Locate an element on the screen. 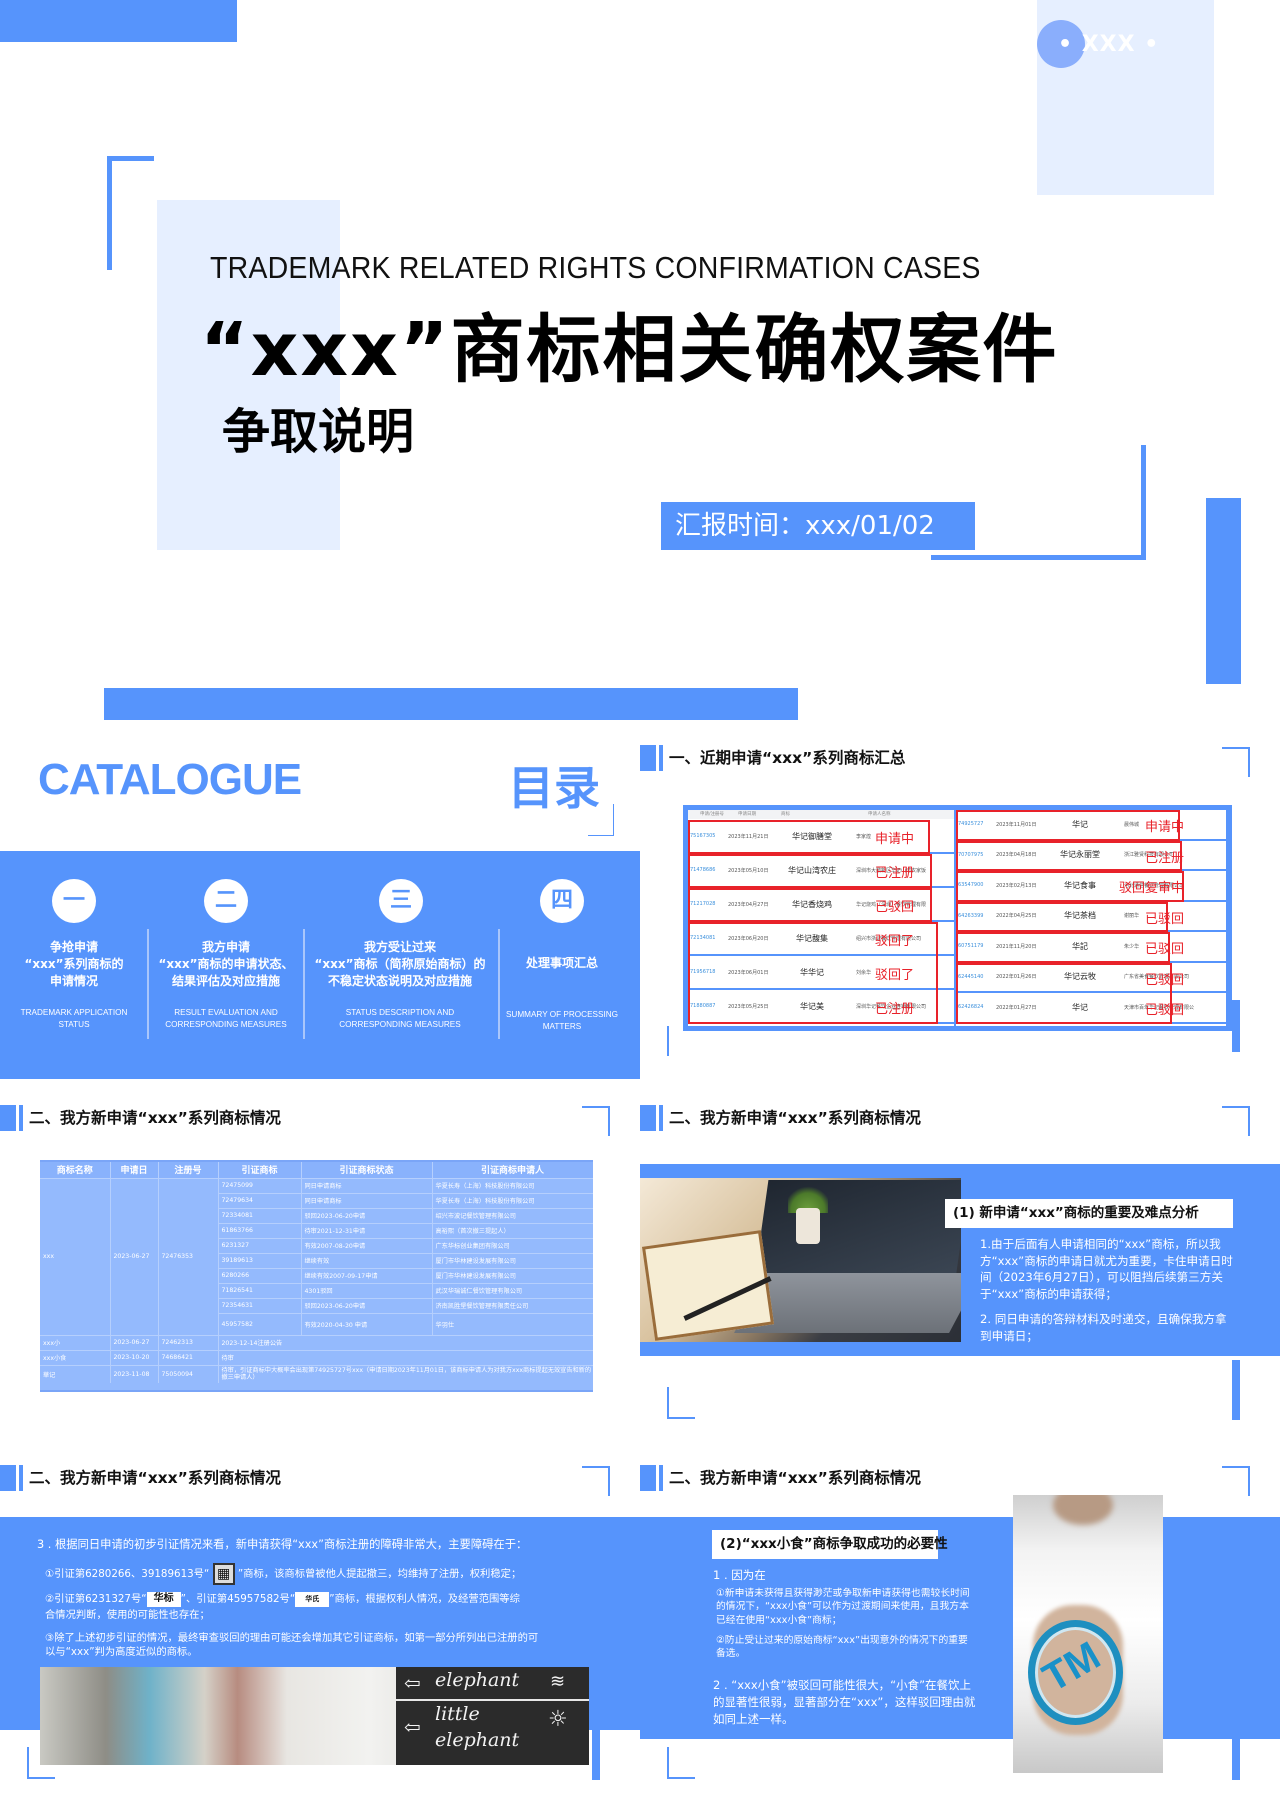 The height and width of the screenshot is (1800, 1280). cell-cited-no: 6280266 is located at coordinates (260, 1275).